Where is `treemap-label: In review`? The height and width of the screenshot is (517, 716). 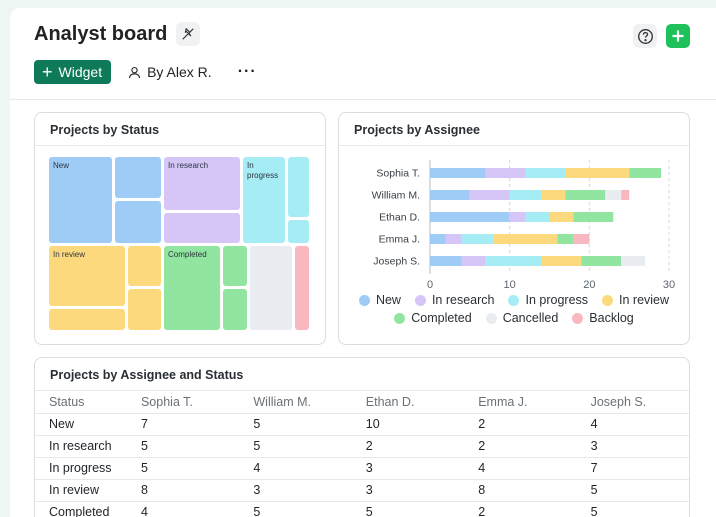 treemap-label: In review is located at coordinates (69, 254).